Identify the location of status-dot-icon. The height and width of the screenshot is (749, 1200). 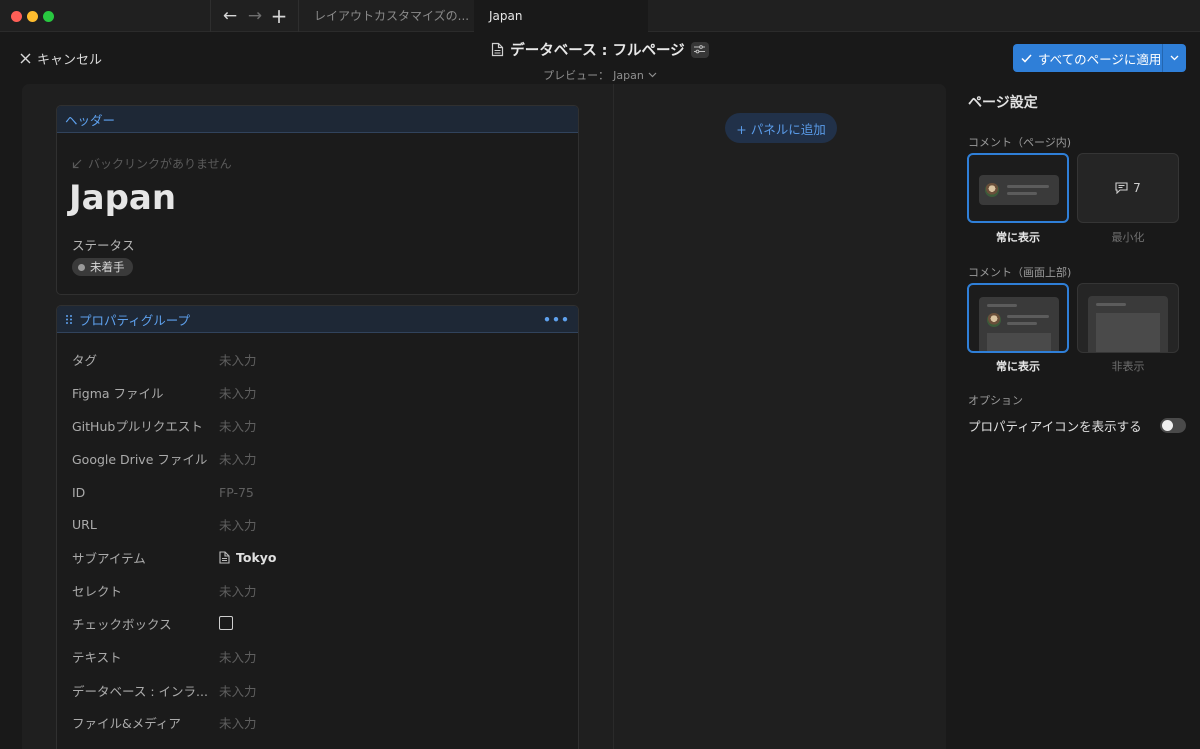
(81, 267).